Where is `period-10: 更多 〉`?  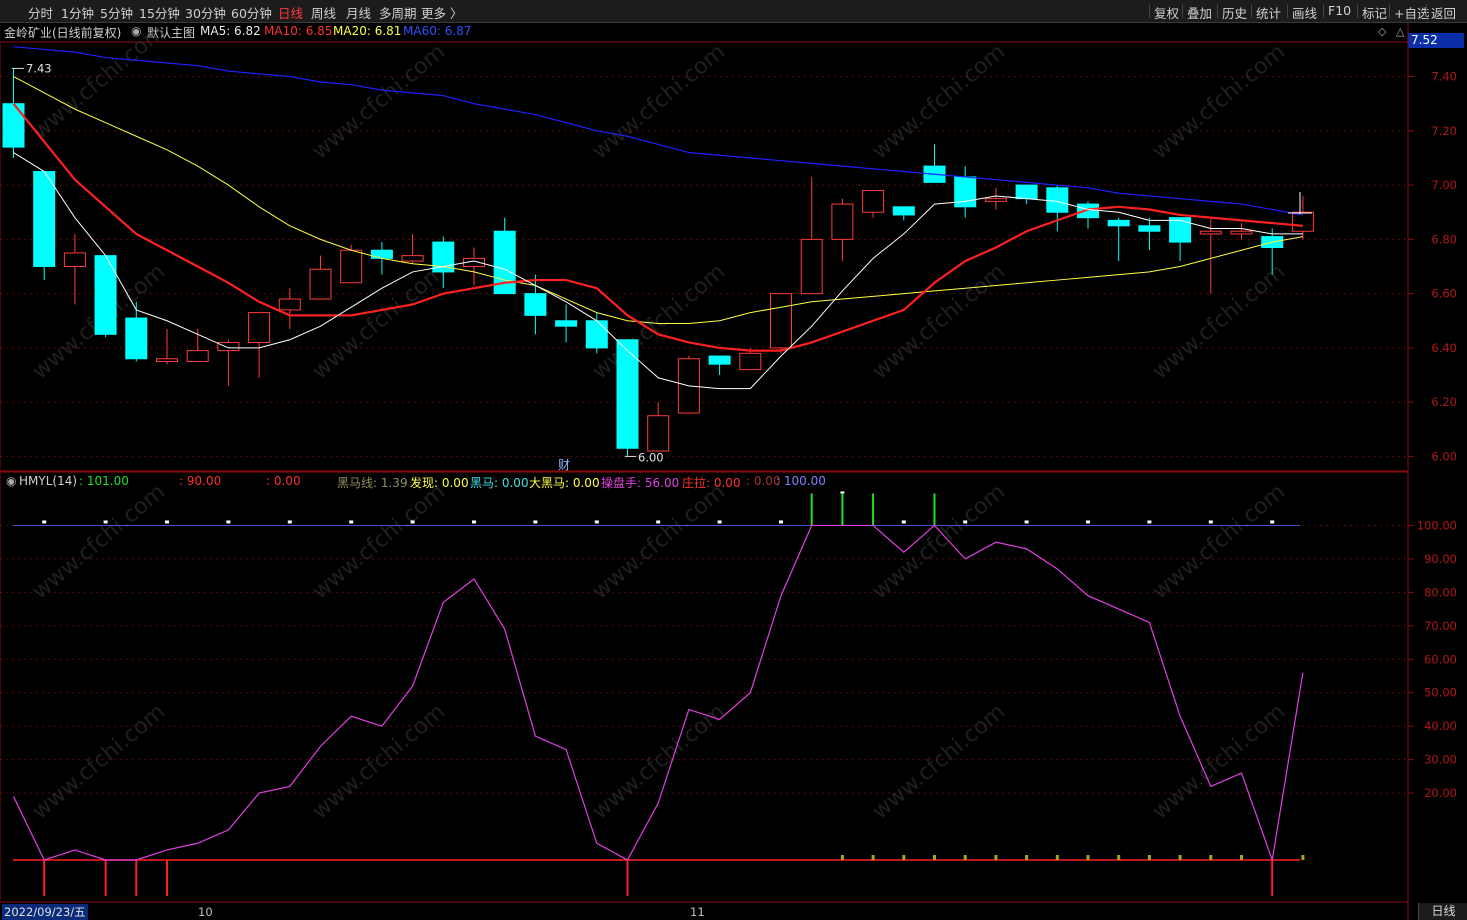 period-10: 更多 〉 is located at coordinates (441, 12).